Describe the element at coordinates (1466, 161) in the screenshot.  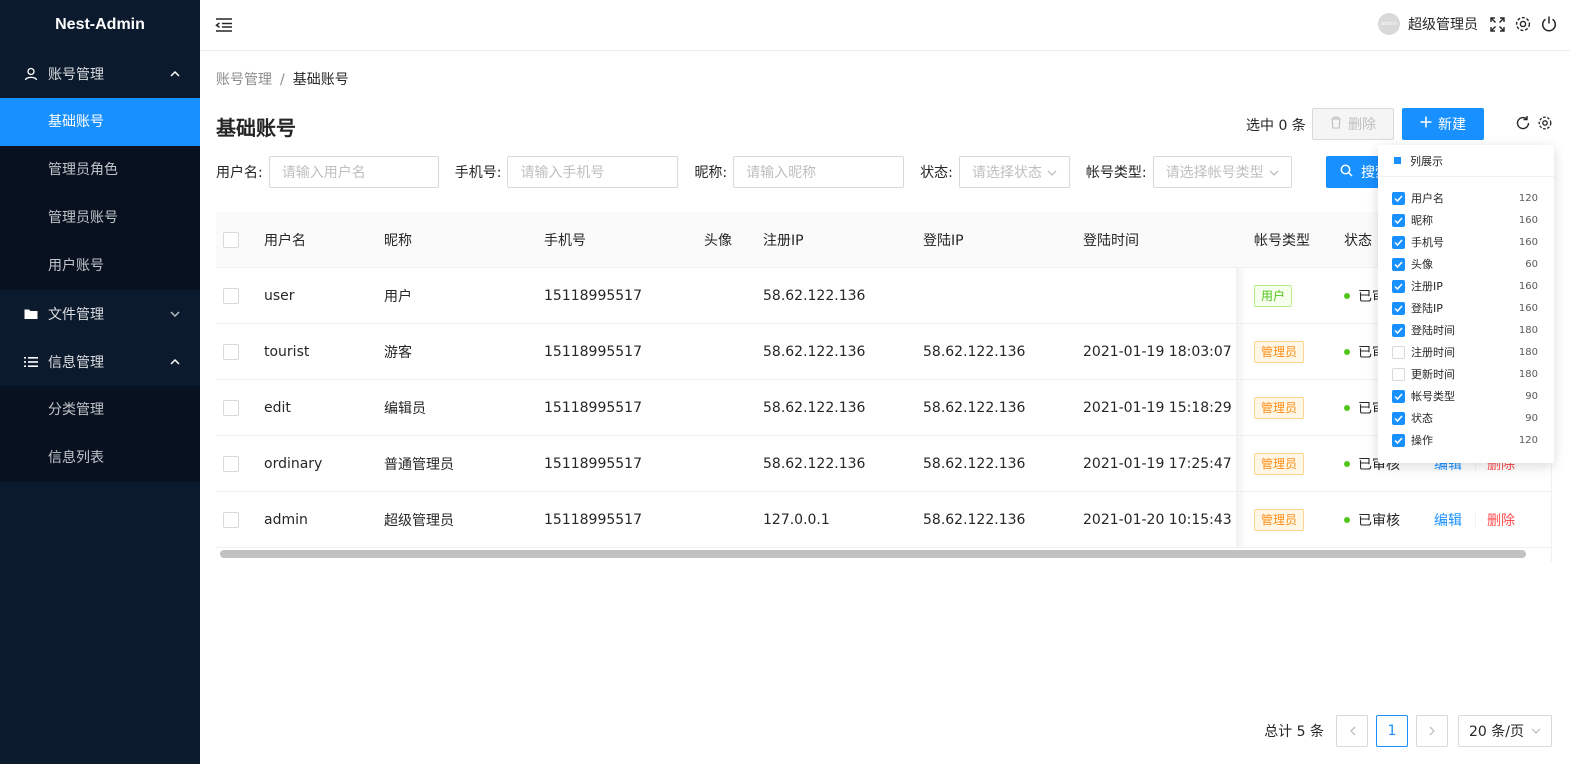
I see `column-settings-header: 列展示` at that location.